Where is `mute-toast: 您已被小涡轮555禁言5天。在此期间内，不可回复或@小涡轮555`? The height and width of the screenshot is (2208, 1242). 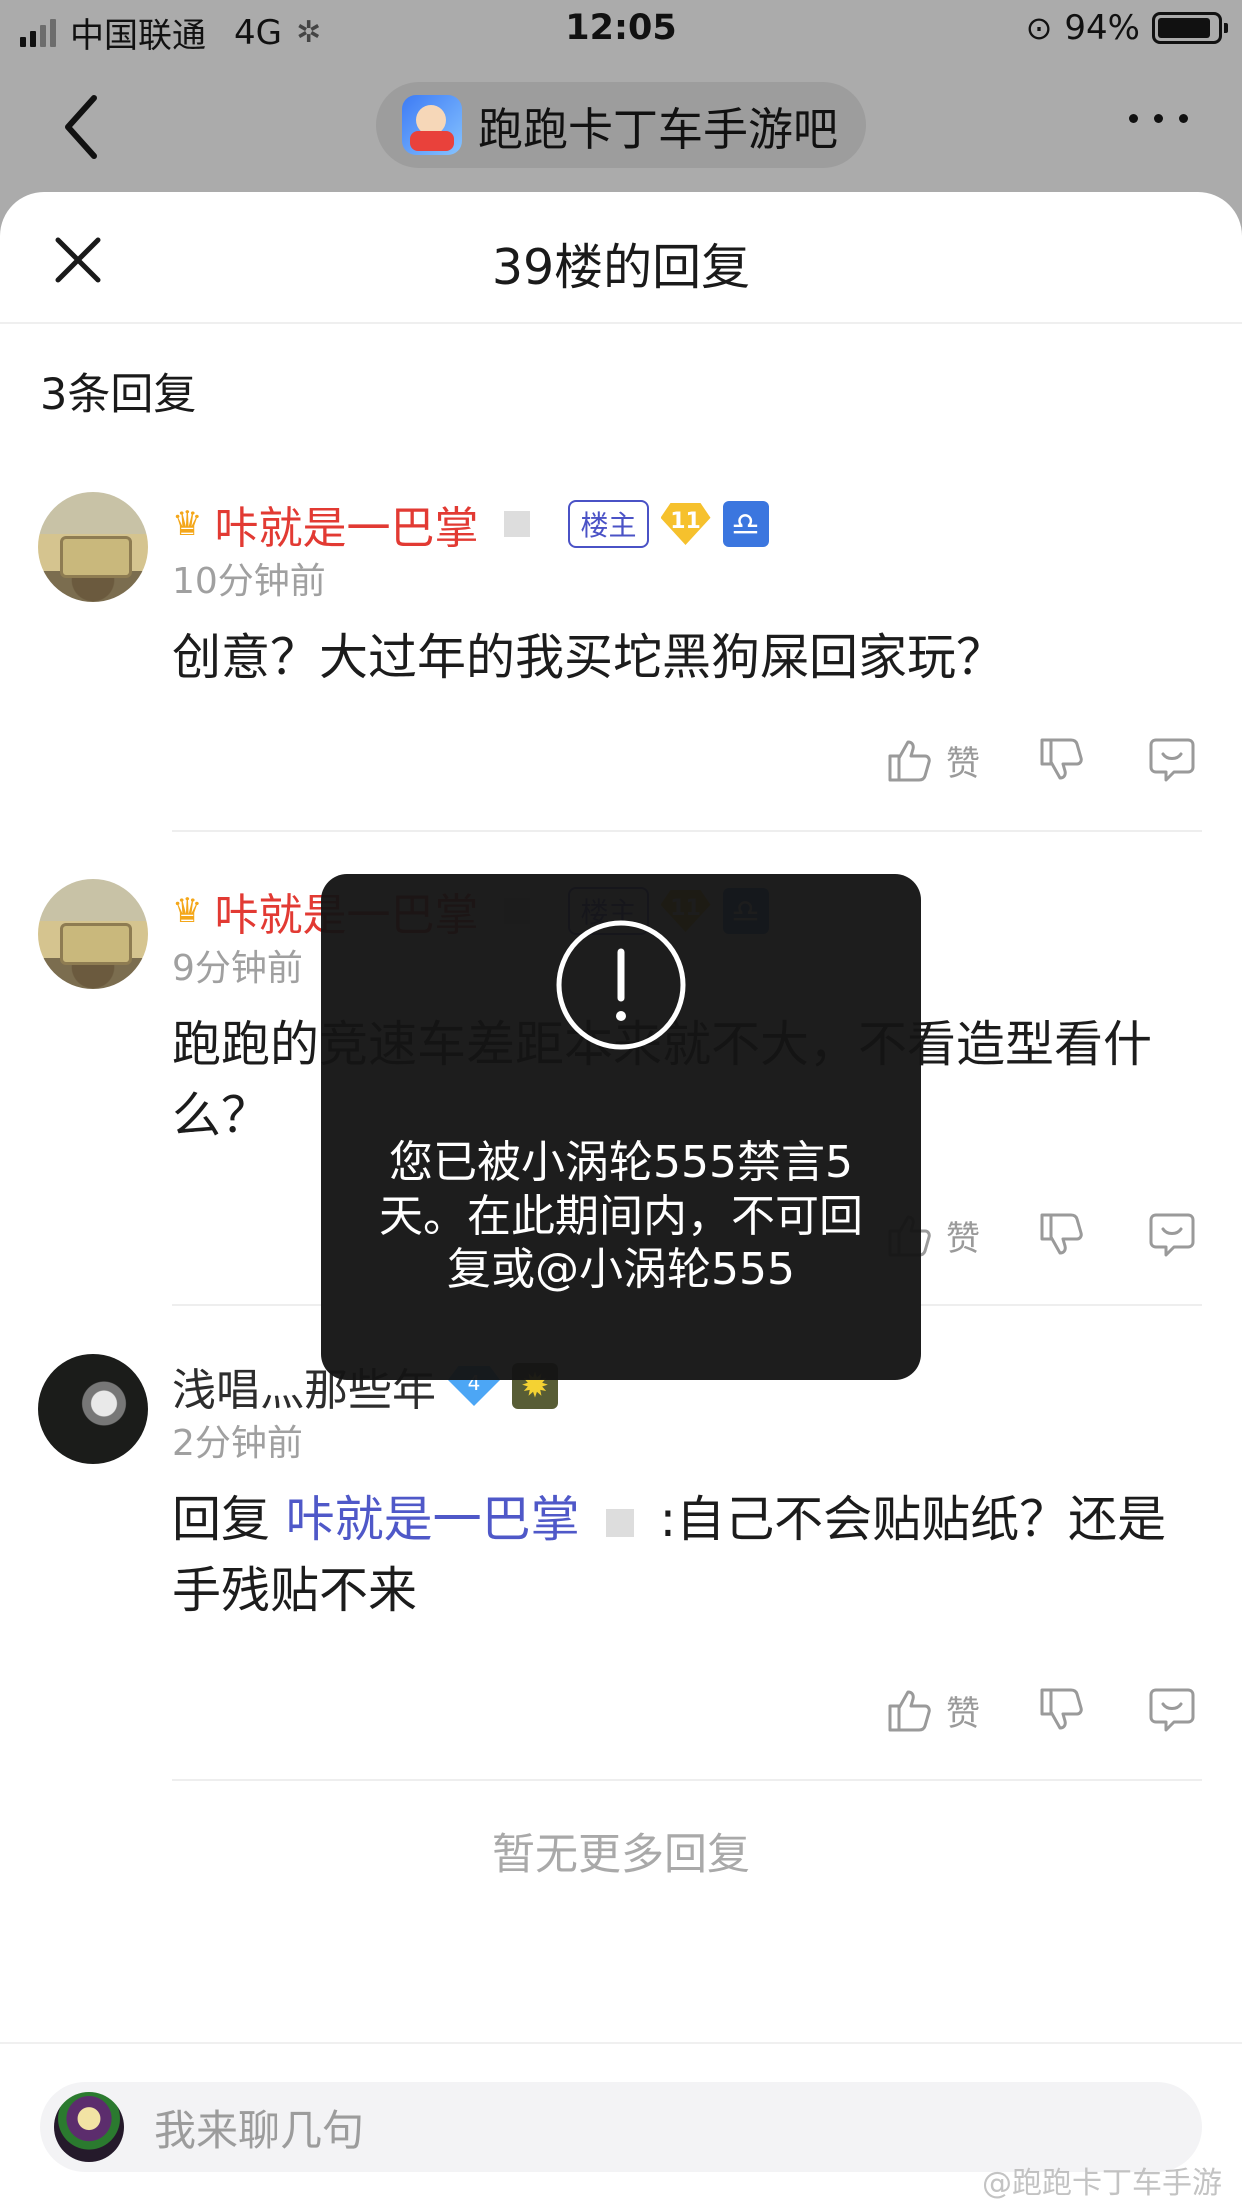 mute-toast: 您已被小涡轮555禁言5天。在此期间内，不可回复或@小涡轮555 is located at coordinates (621, 1127).